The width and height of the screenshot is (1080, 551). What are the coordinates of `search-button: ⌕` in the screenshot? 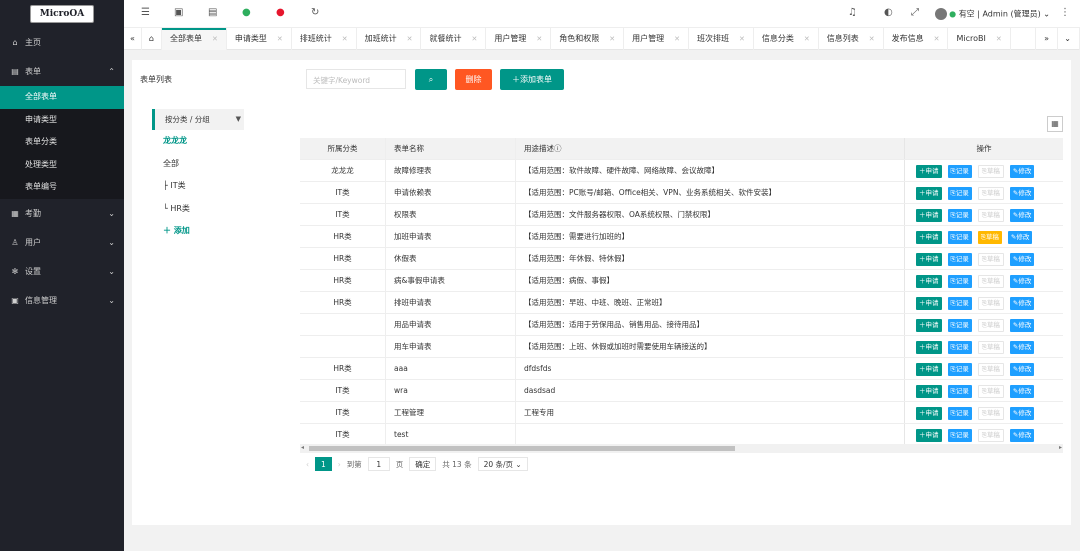 It's located at (431, 79).